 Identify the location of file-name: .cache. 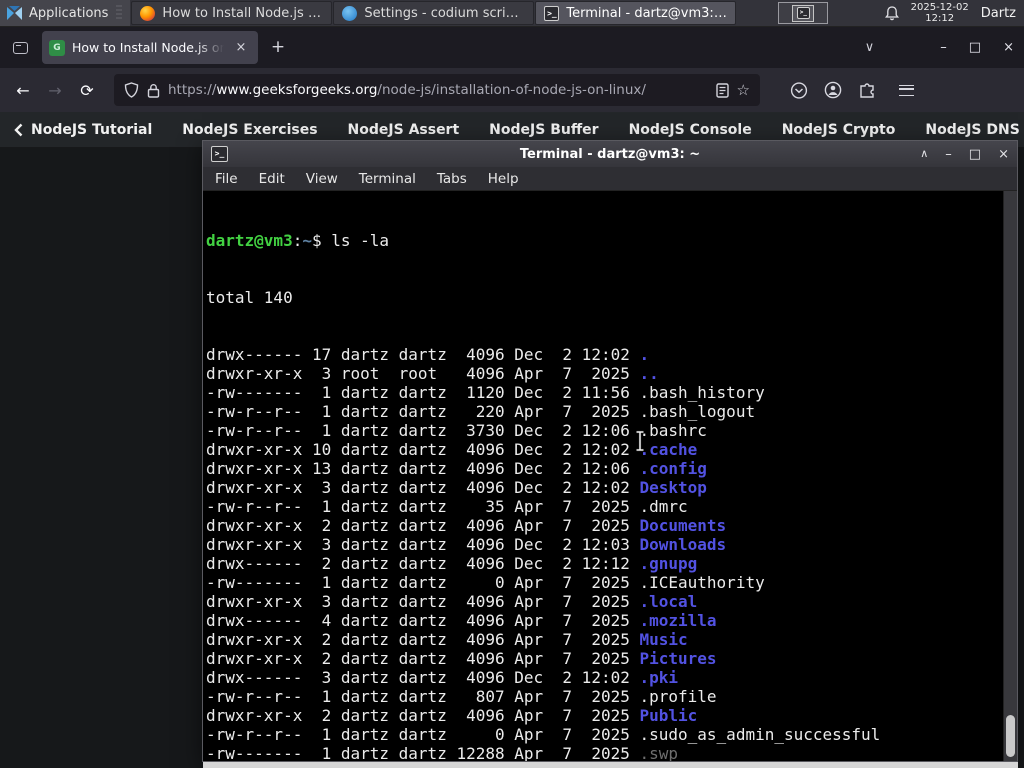
(668, 449).